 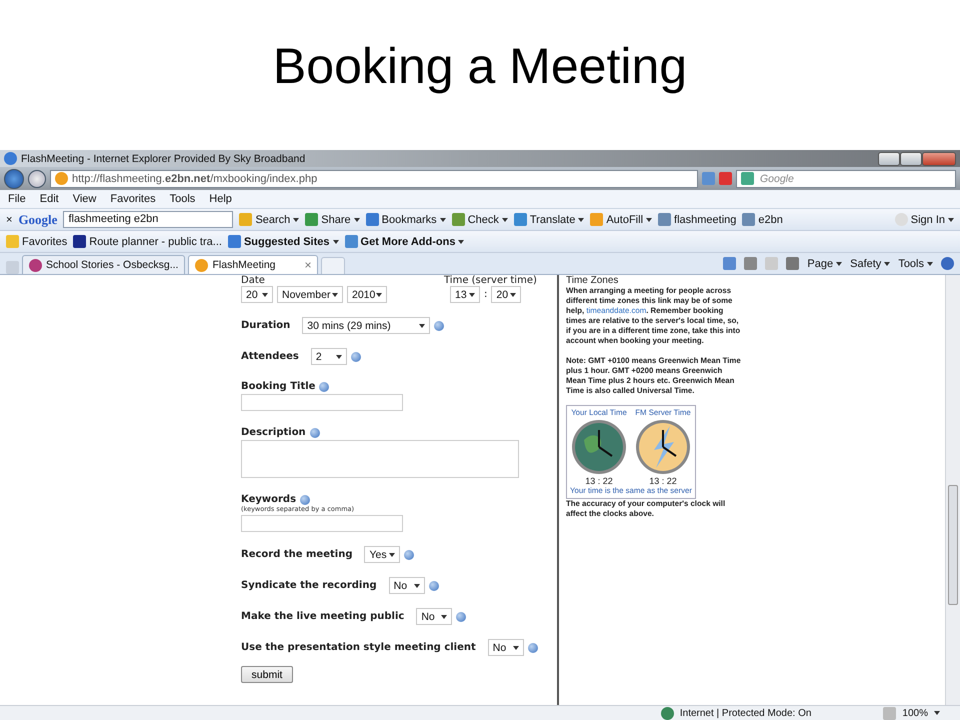 What do you see at coordinates (37, 241) in the screenshot?
I see `favorites-button: Favorites` at bounding box center [37, 241].